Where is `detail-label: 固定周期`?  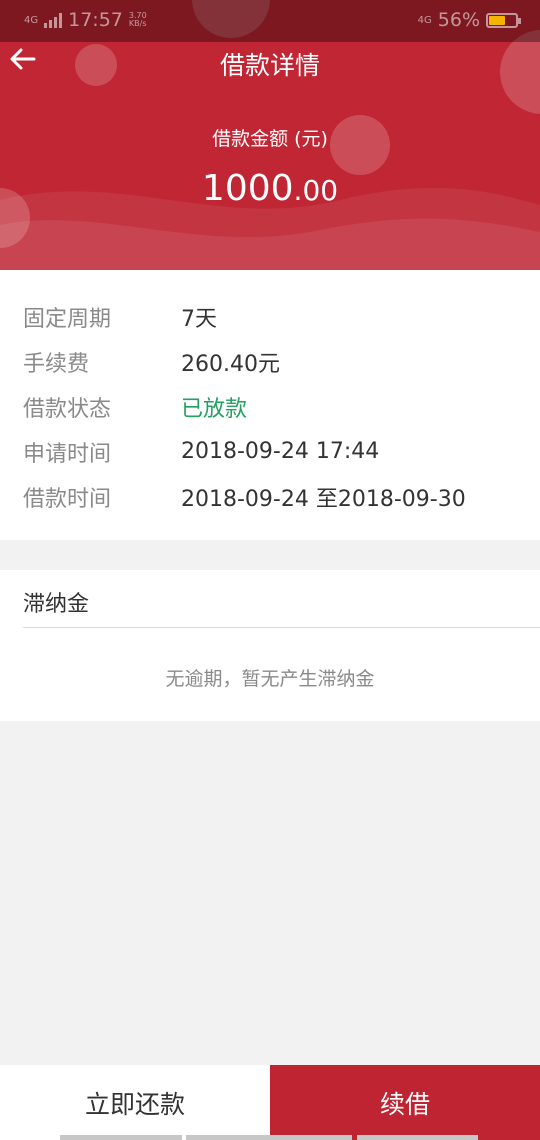 detail-label: 固定周期 is located at coordinates (67, 319).